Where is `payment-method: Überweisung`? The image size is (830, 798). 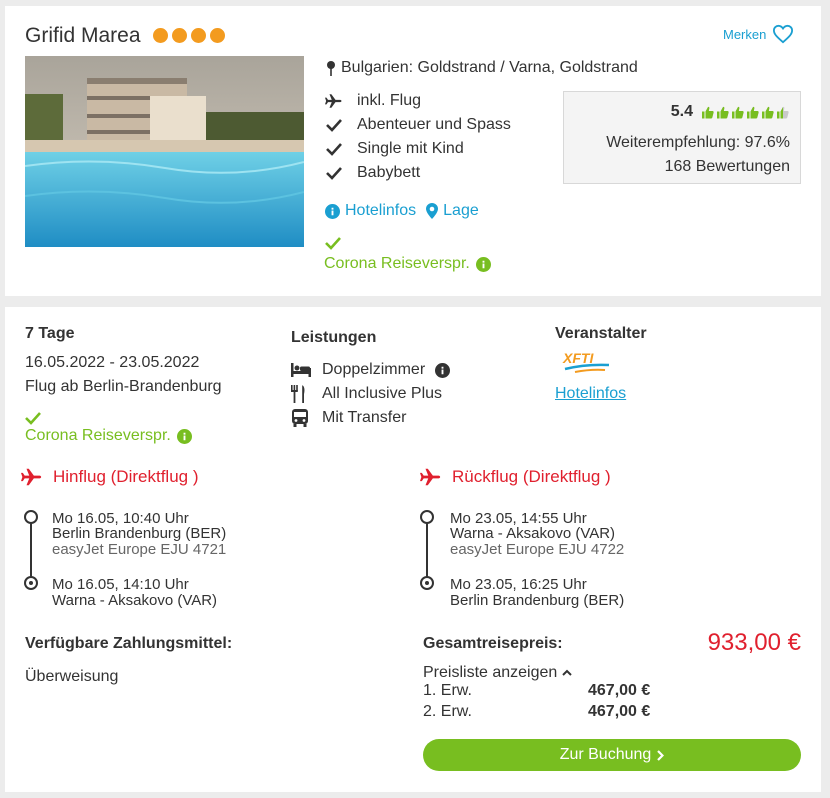 payment-method: Überweisung is located at coordinates (72, 676).